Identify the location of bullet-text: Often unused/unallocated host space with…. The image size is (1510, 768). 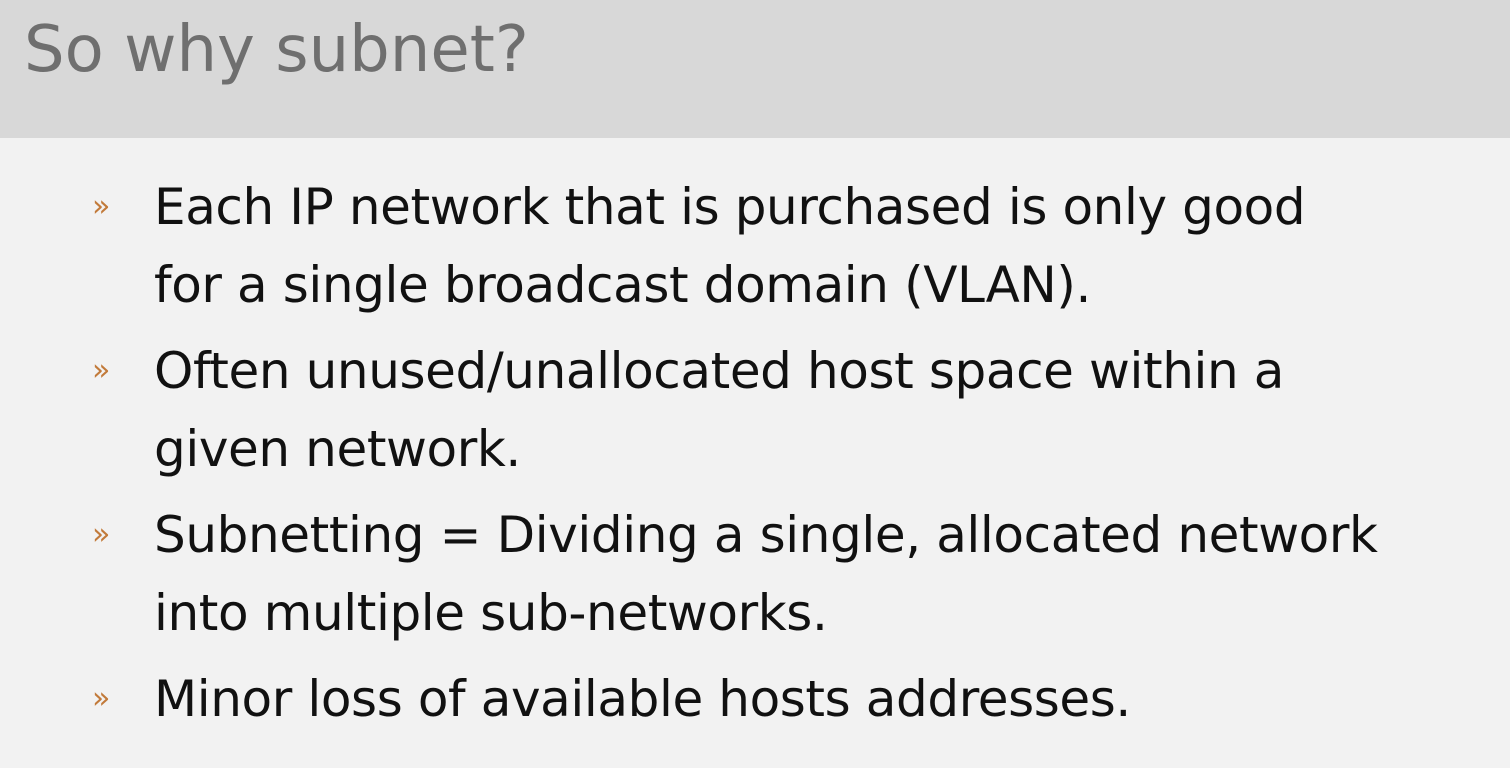
(719, 410).